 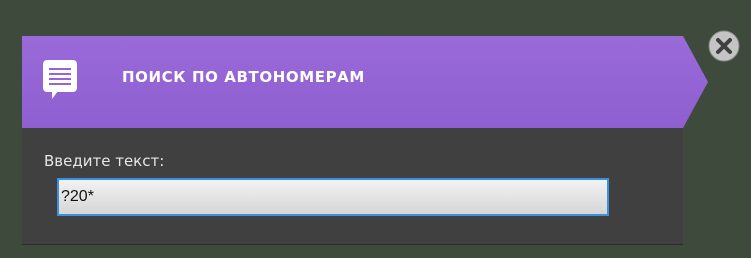 What do you see at coordinates (243, 77) in the screenshot?
I see `dialog-title: ПОИСК ПО АВТОНОМЕРАМ` at bounding box center [243, 77].